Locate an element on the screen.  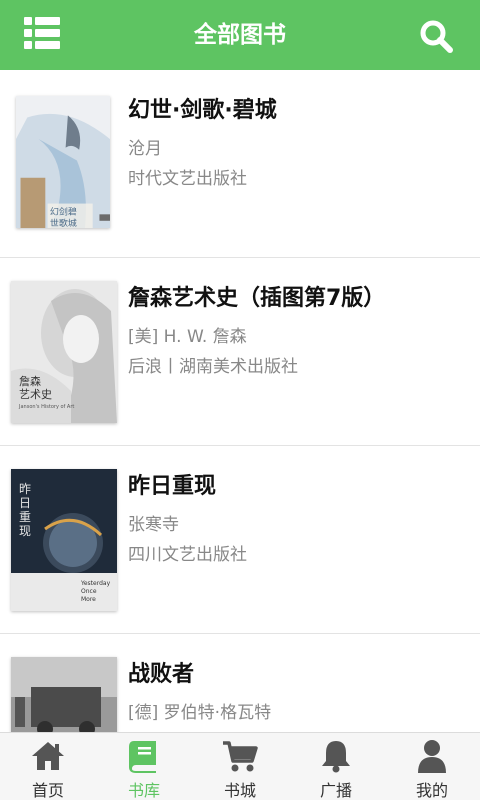
tab-profile: 我的 is located at coordinates (432, 766).